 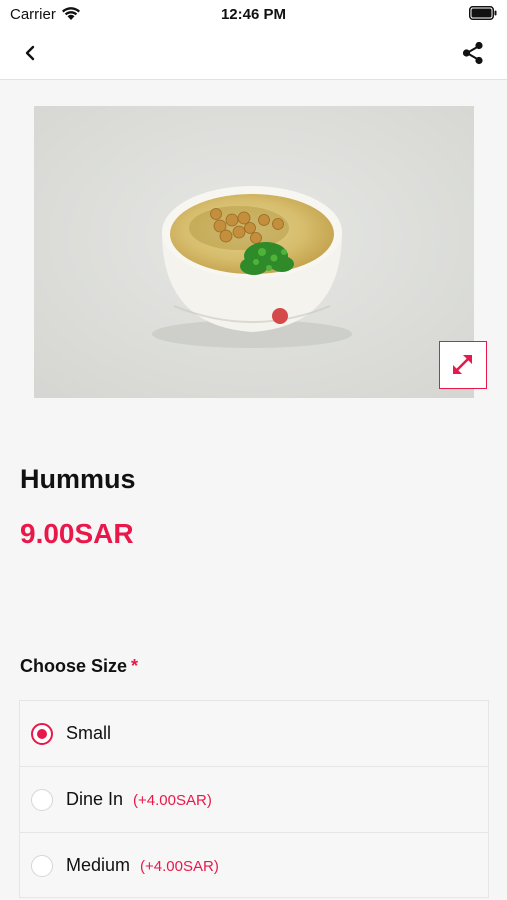 What do you see at coordinates (253, 54) in the screenshot?
I see `navigation-bar` at bounding box center [253, 54].